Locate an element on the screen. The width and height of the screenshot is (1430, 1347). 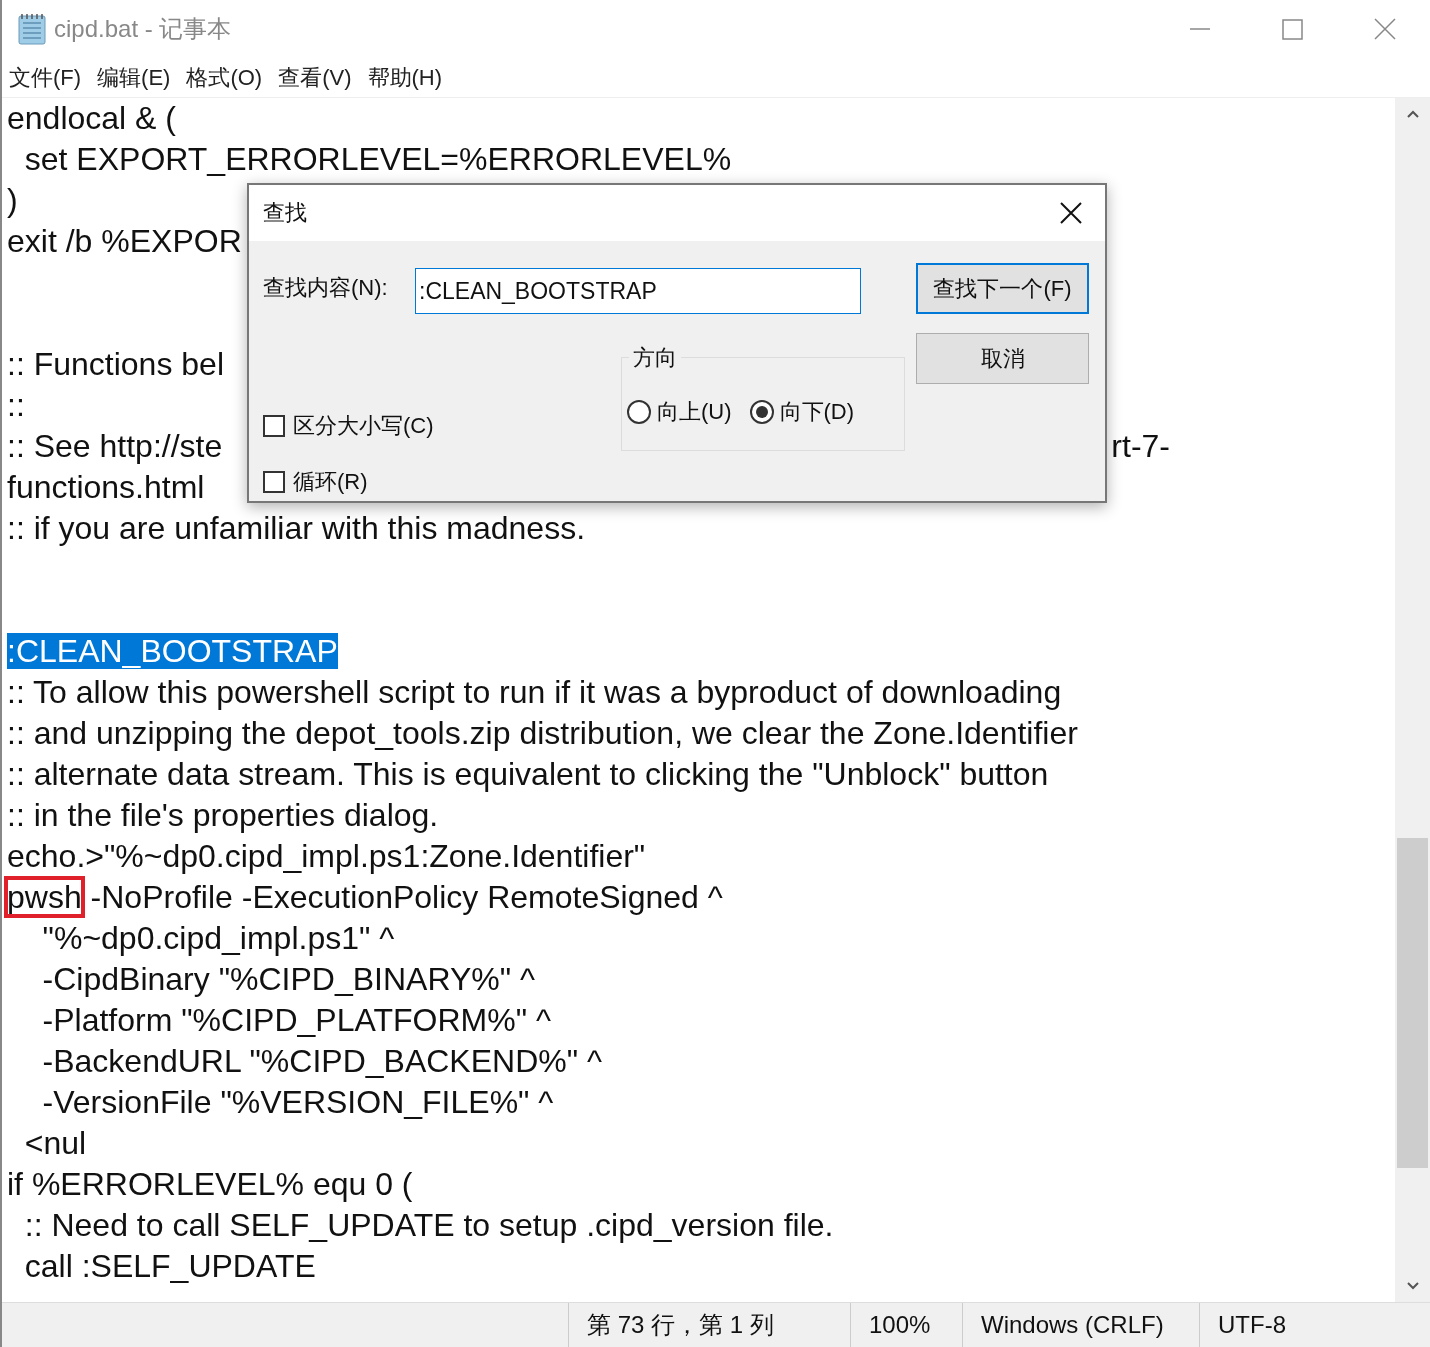
code-line: :: See http://ste is located at coordinates (115, 446).